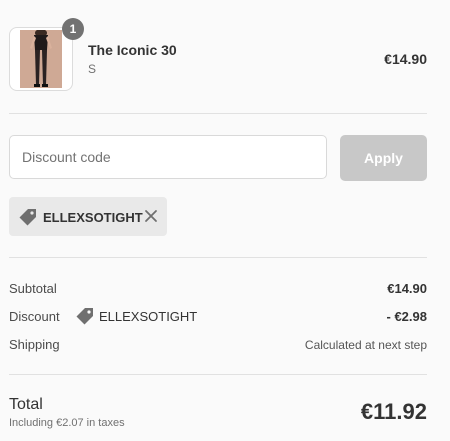 The width and height of the screenshot is (450, 441). What do you see at coordinates (365, 345) in the screenshot?
I see `shipping-value: Calculated at next step` at bounding box center [365, 345].